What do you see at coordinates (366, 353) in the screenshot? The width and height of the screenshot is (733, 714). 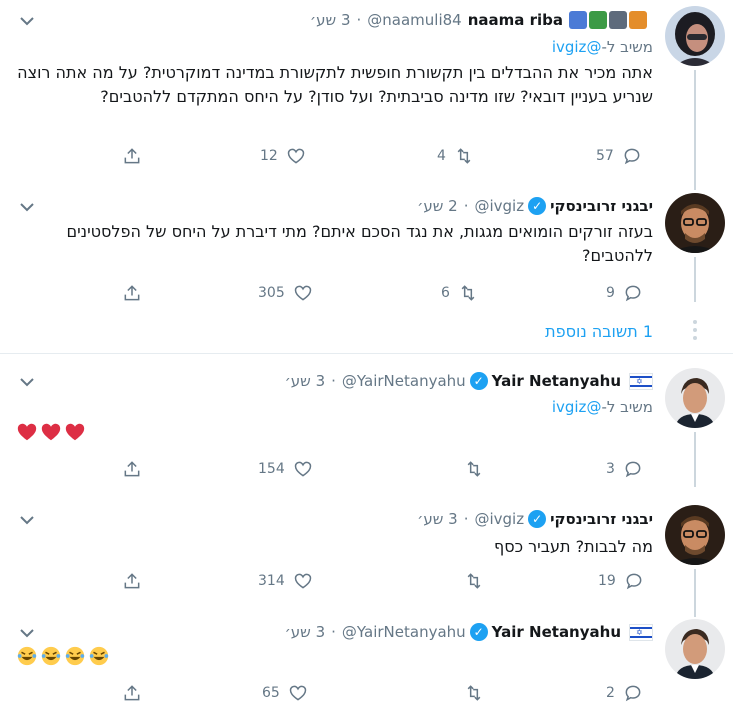 I see `divider` at bounding box center [366, 353].